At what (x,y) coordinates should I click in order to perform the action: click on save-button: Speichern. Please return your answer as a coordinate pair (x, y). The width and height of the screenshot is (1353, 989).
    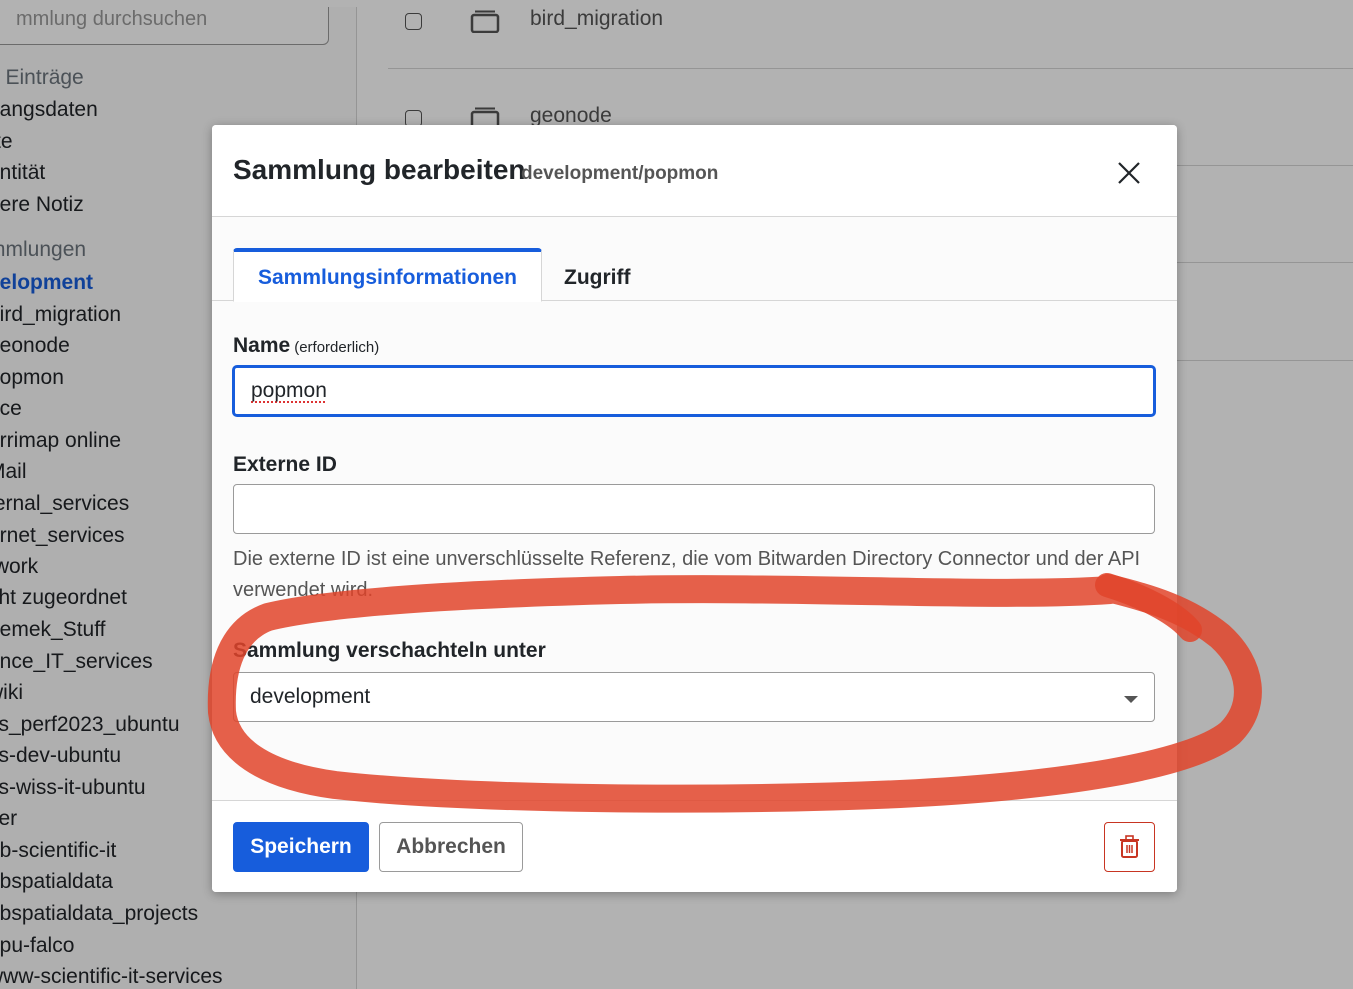
    Looking at the image, I should click on (301, 847).